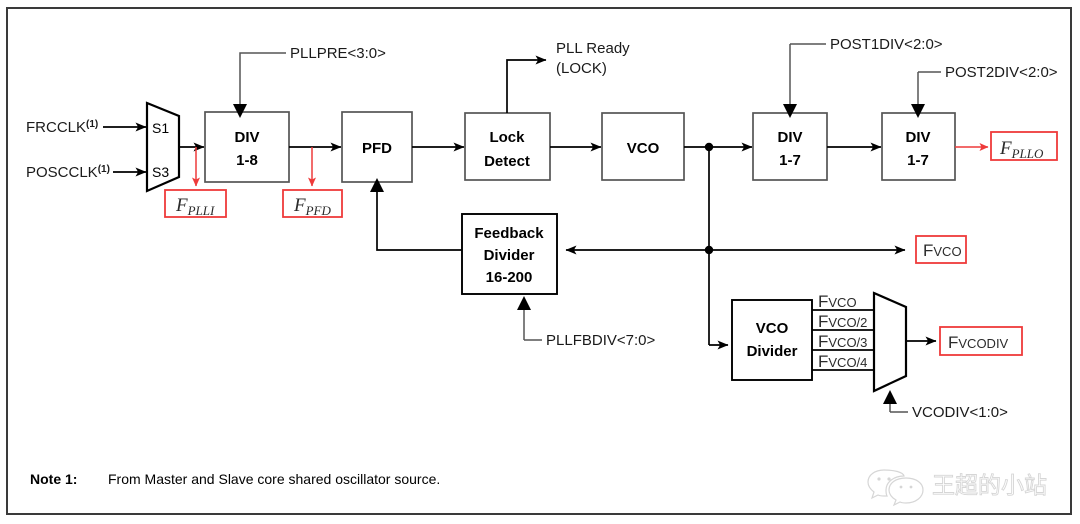 The width and height of the screenshot is (1080, 524). Describe the element at coordinates (507, 161) in the screenshot. I see `lock-detect-label-line2: Detect` at that location.